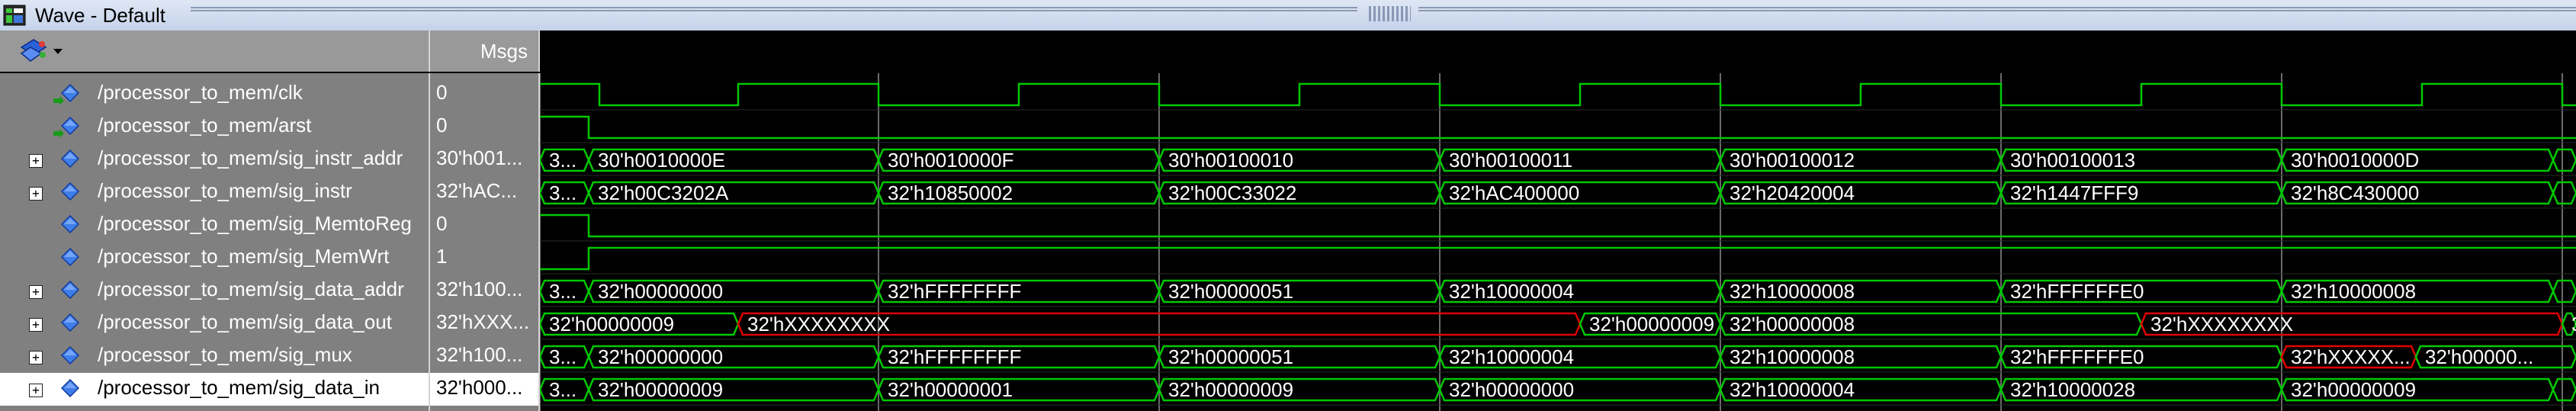  I want to click on signal-row: /processor_to_mem/sig_MemWrt, so click(214, 258).